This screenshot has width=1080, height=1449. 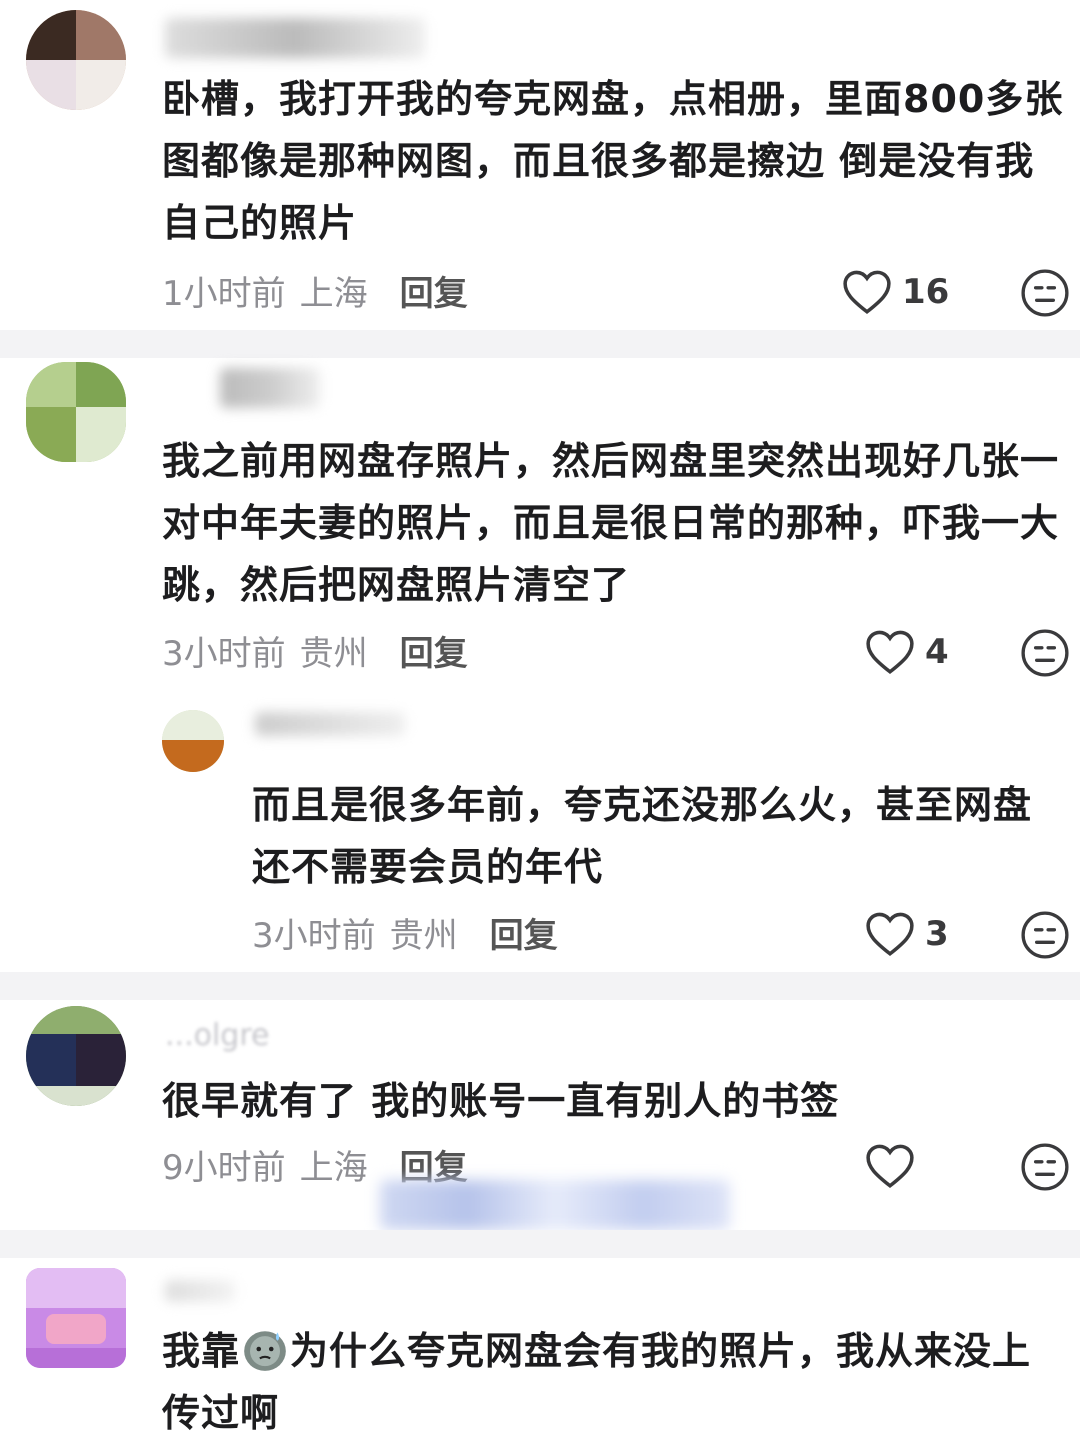 I want to click on like-button: 3, so click(x=907, y=934).